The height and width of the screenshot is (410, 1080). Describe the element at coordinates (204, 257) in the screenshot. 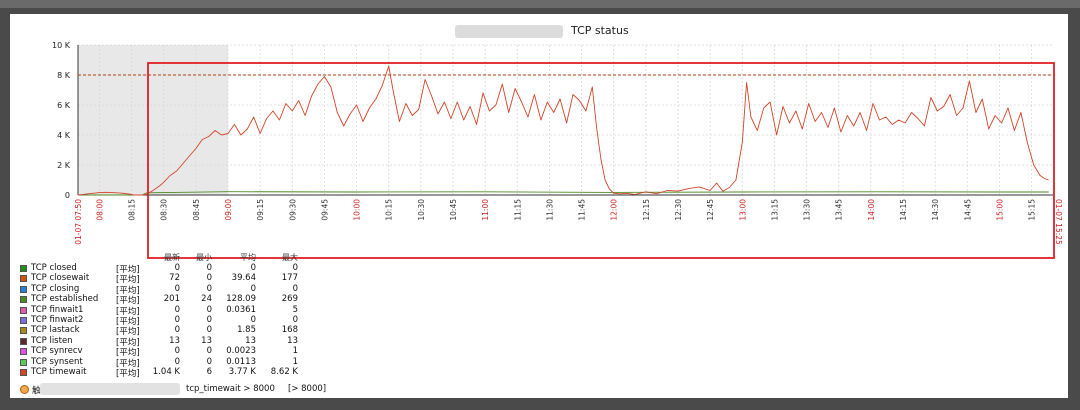

I see `legend-header-min: 最小` at that location.